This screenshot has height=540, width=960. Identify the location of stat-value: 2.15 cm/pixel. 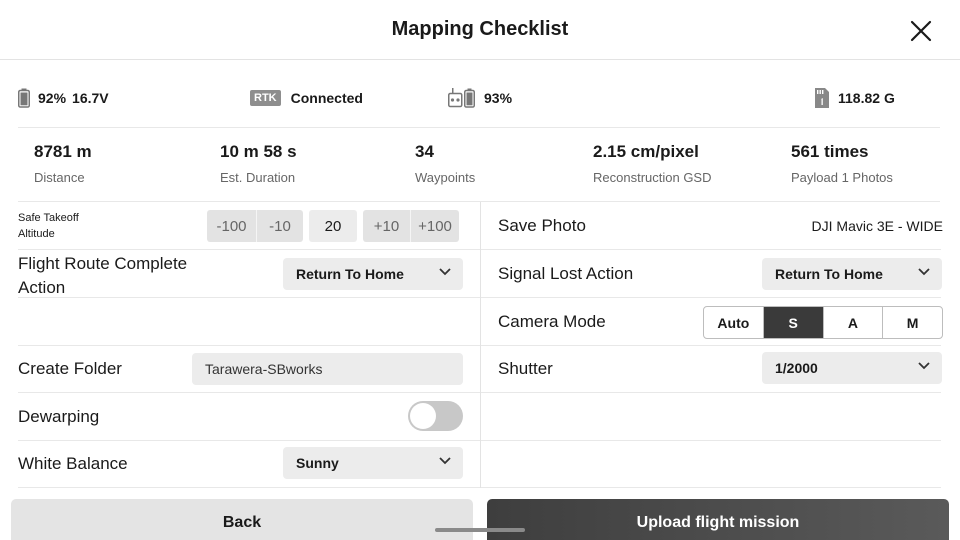
(646, 151).